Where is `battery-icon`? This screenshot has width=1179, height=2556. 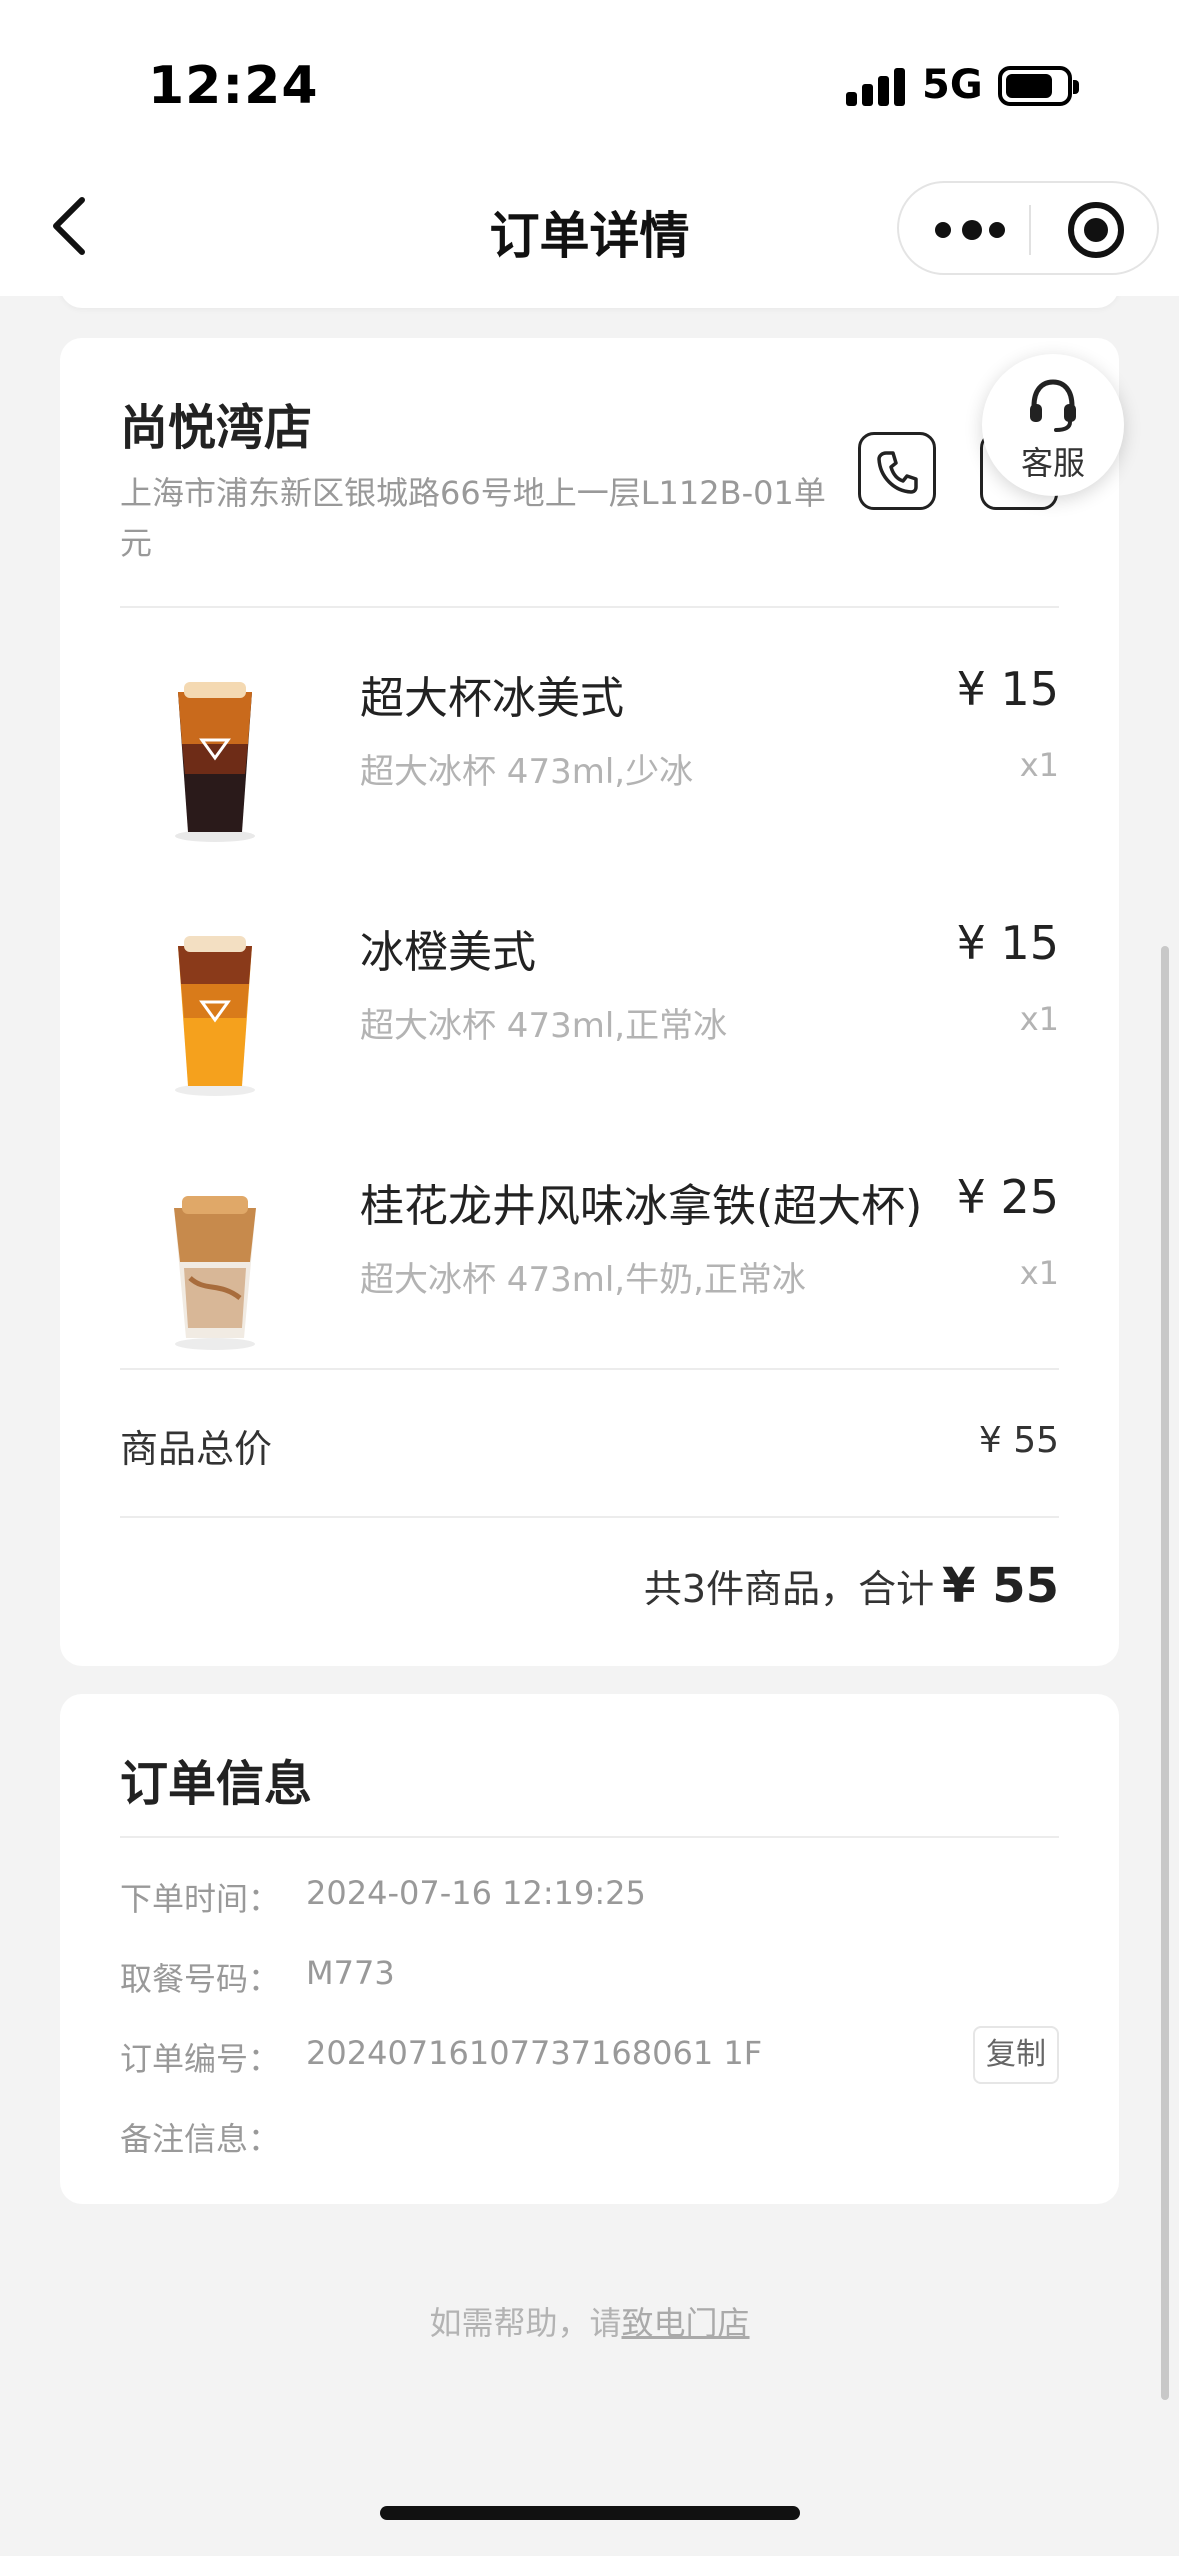 battery-icon is located at coordinates (1038, 86).